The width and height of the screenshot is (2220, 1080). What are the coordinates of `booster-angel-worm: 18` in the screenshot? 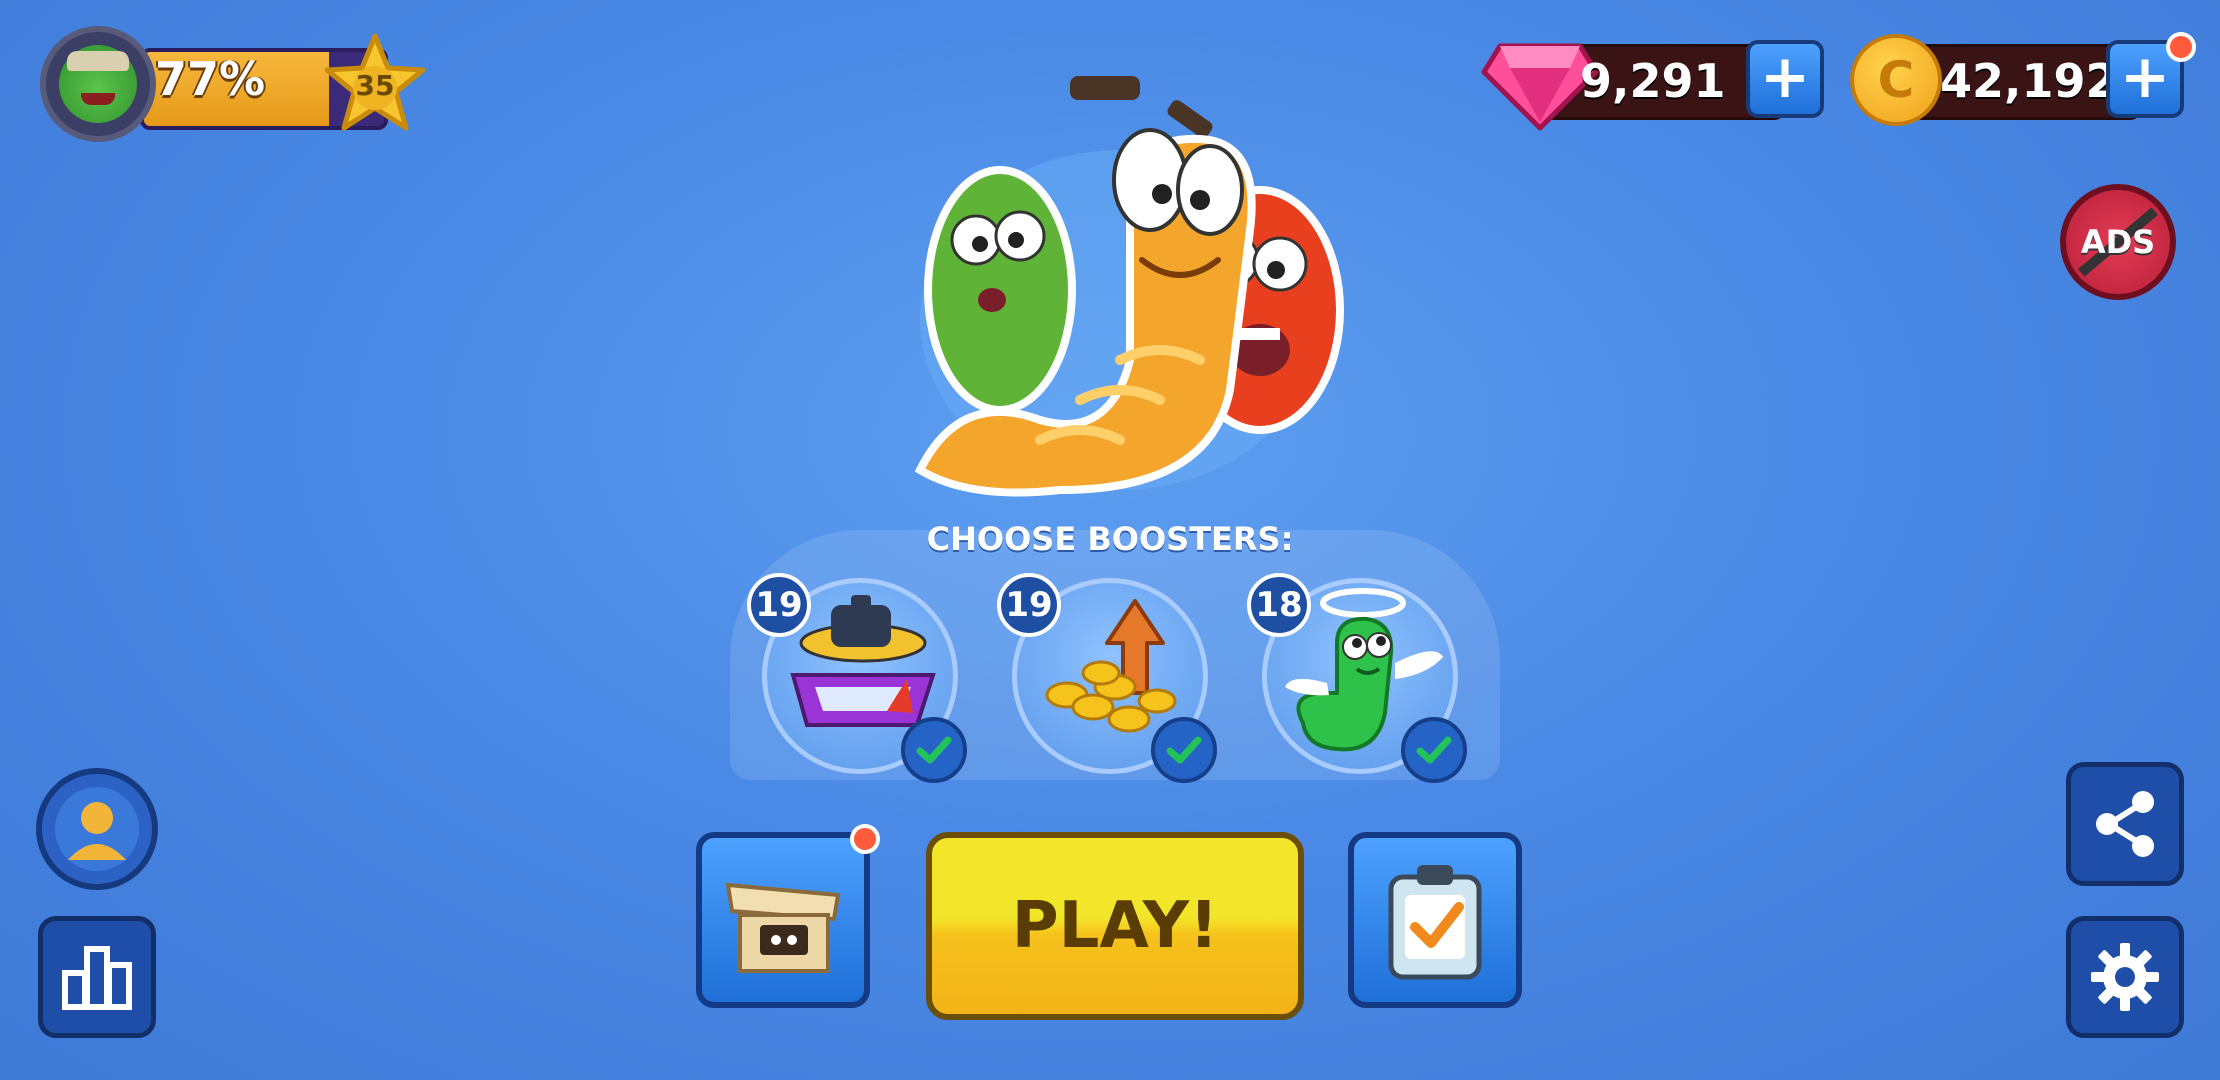 It's located at (1357, 678).